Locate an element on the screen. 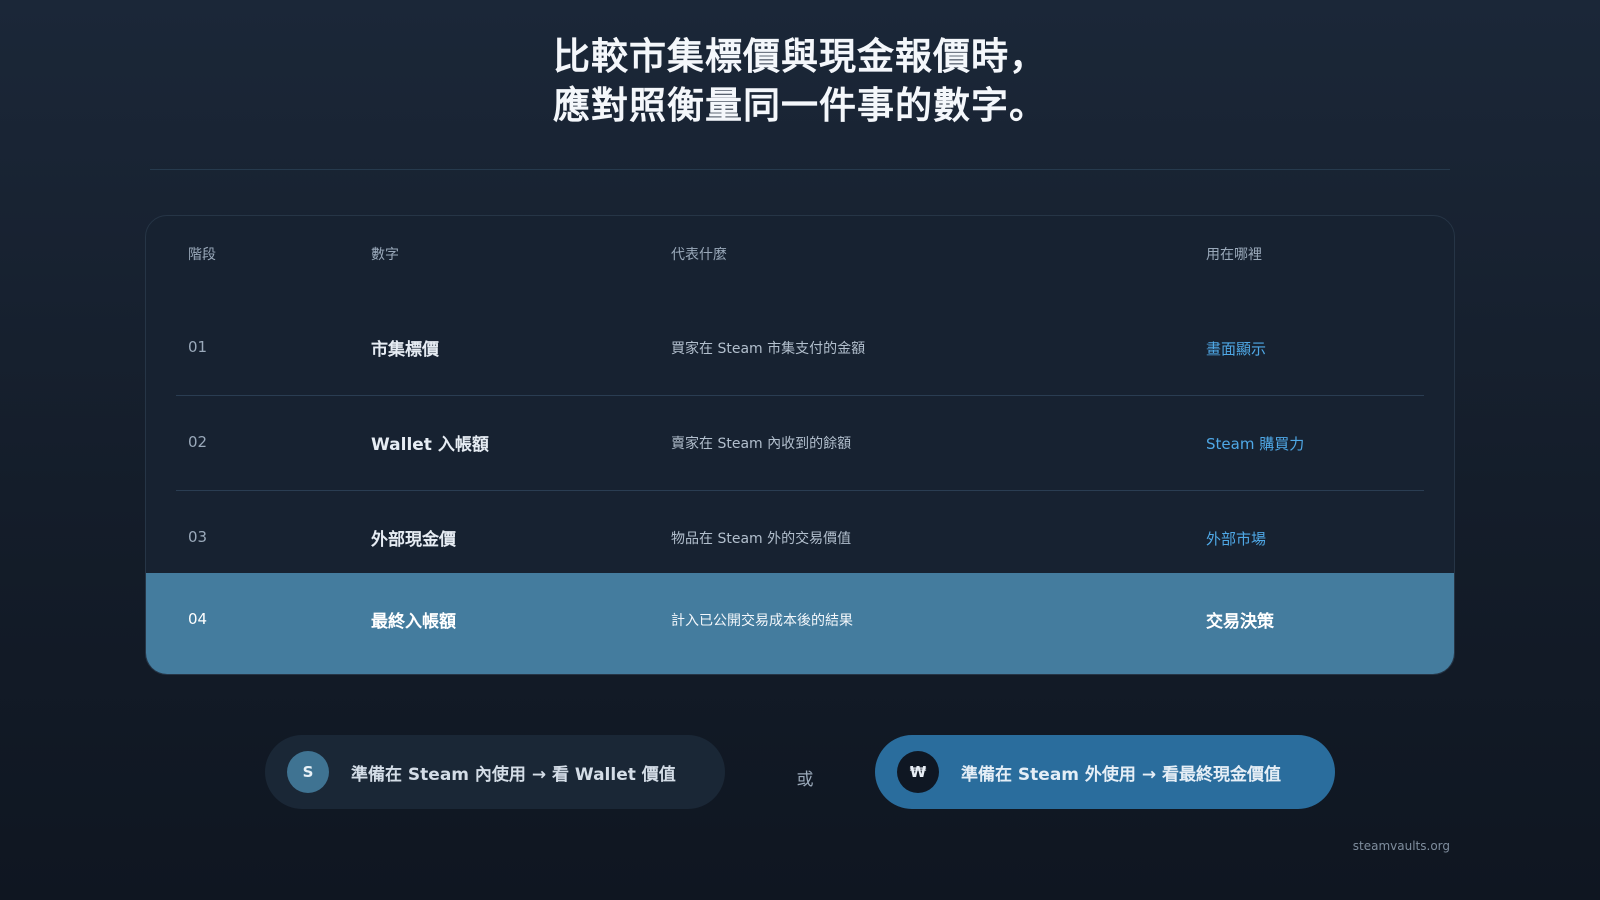 Image resolution: width=1600 pixels, height=900 pixels. table-row: 02 Wallet 入帳額 賣家在 Steam 內收到的餘額 Steam 購買力 is located at coordinates (800, 443).